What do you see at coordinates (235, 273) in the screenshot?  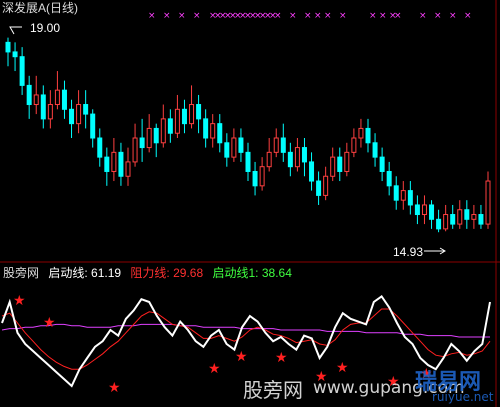 I see `launch-line1-label: 启动线1:` at bounding box center [235, 273].